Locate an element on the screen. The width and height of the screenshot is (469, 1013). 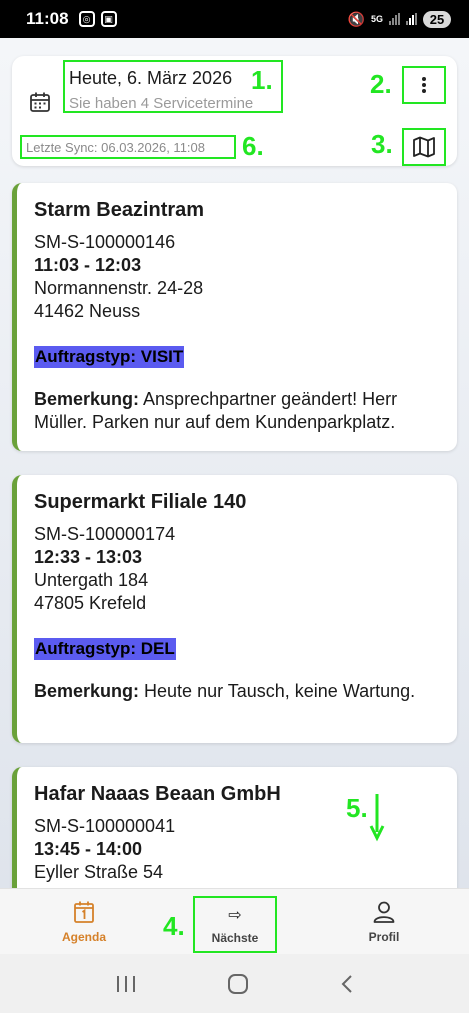
address-street: Untergath 184 is located at coordinates (91, 580).